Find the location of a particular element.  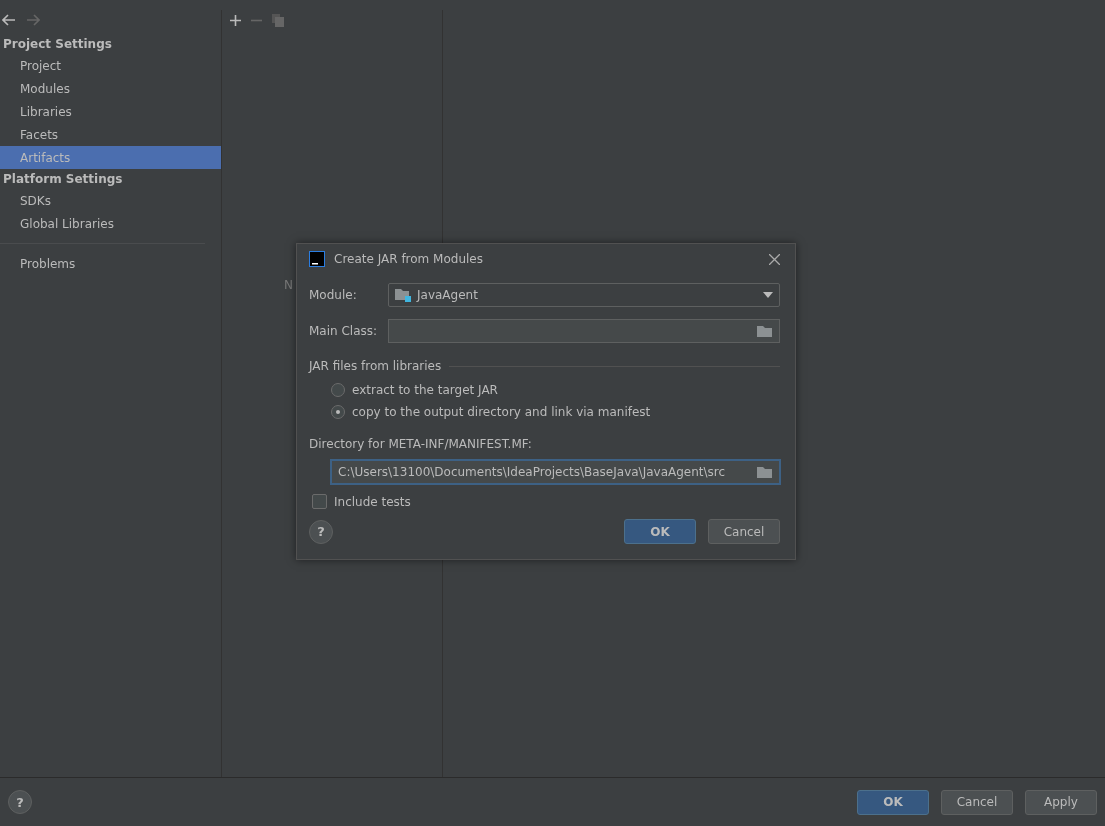

sidebar-item: Project is located at coordinates (110, 65).